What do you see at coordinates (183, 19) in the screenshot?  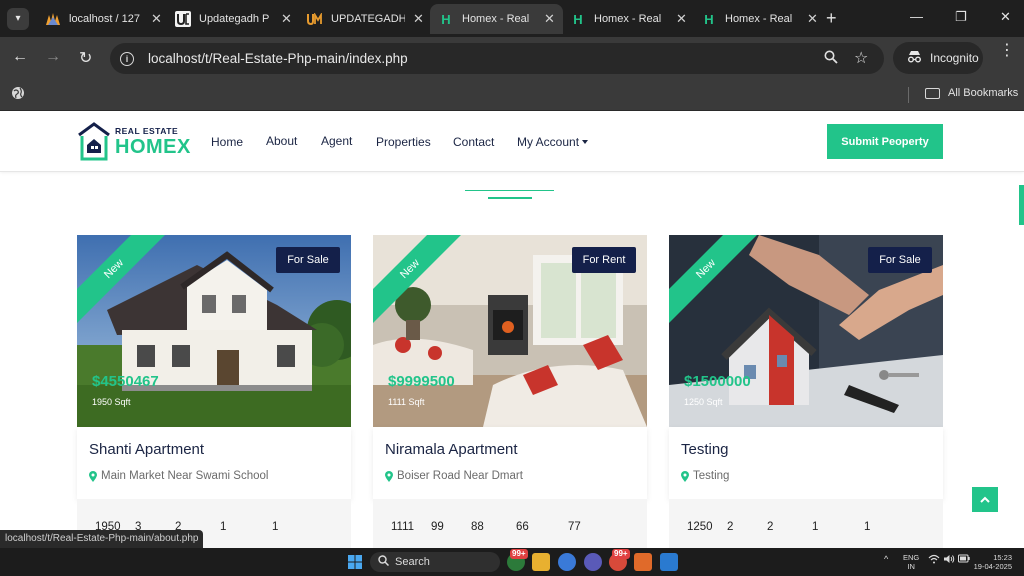 I see `ug-icon` at bounding box center [183, 19].